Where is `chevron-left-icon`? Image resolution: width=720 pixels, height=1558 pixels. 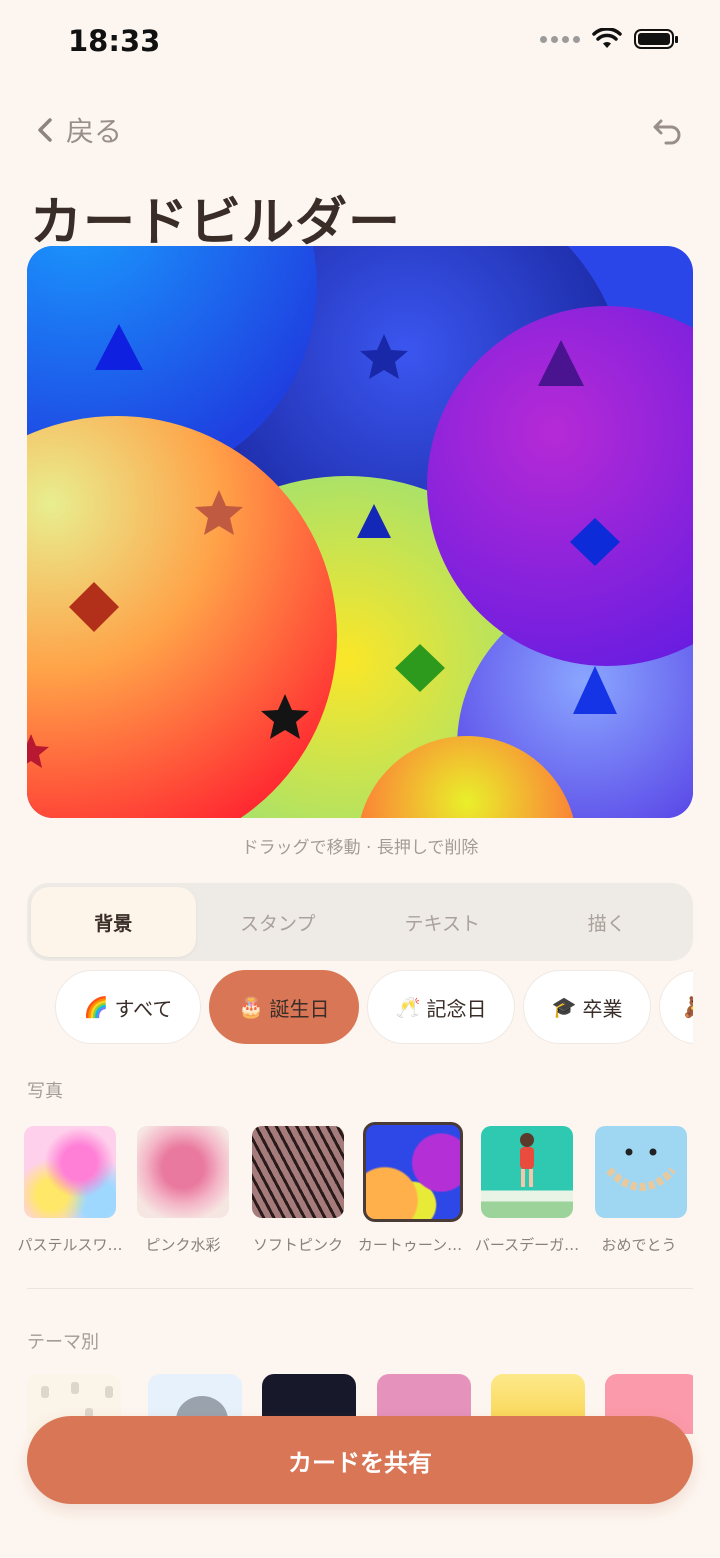
chevron-left-icon is located at coordinates (45, 130).